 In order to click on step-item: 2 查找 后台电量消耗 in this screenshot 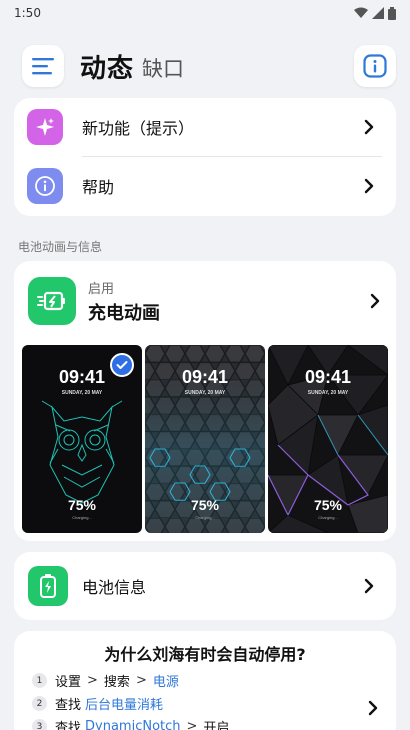, I will do `click(97, 703)`.